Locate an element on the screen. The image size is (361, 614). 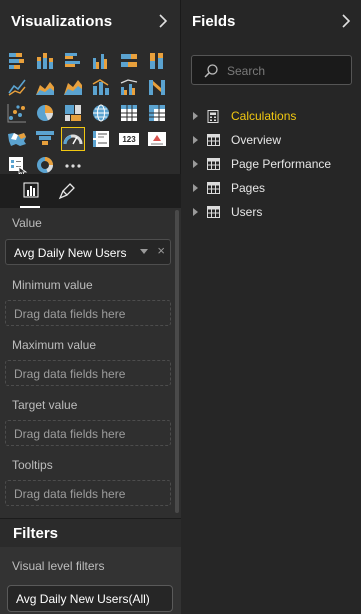
search-icon is located at coordinates (211, 71).